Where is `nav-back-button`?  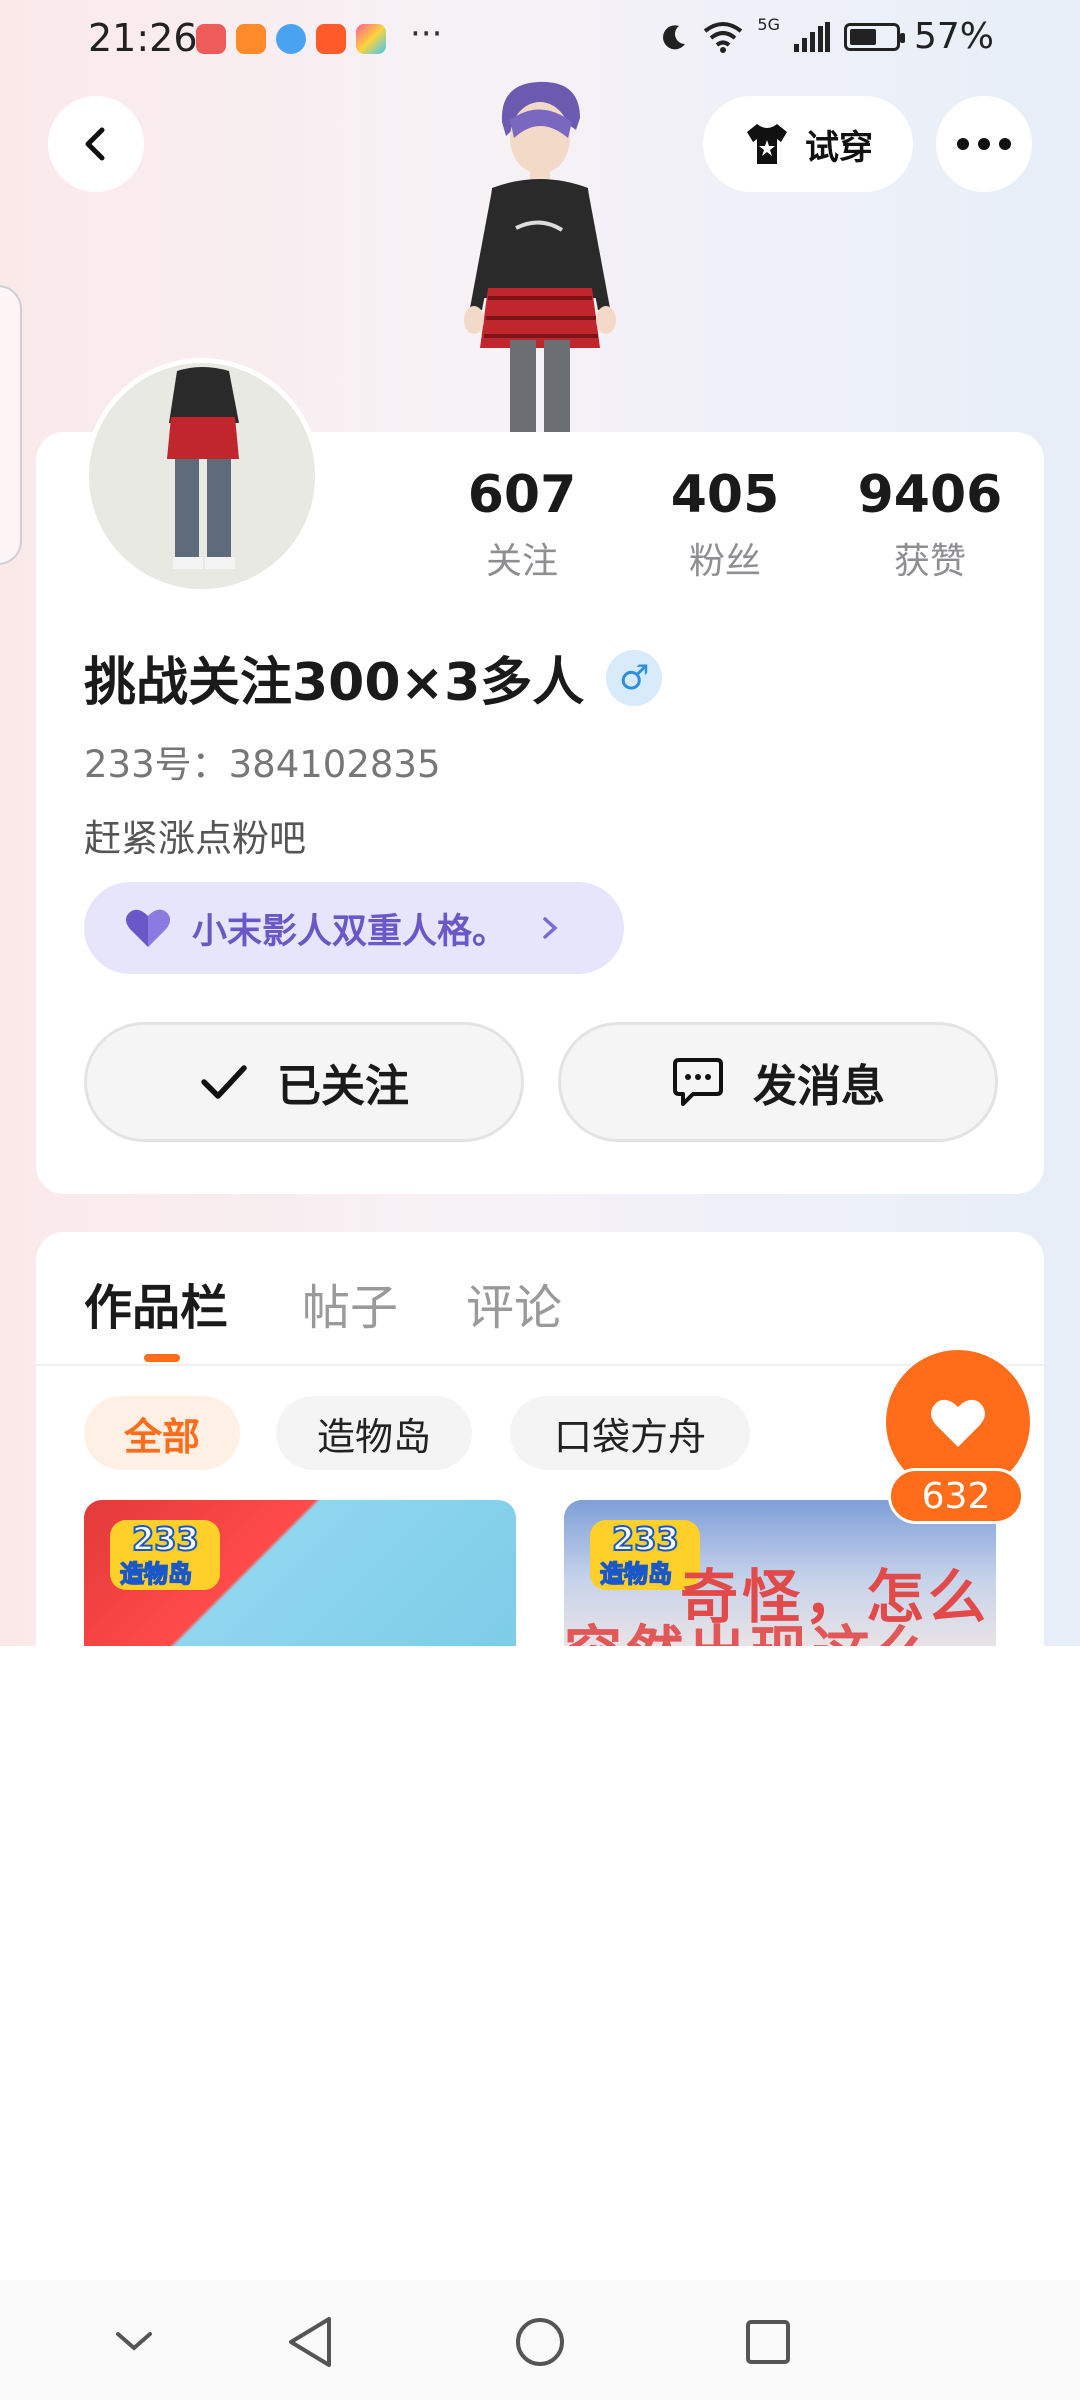
nav-back-button is located at coordinates (310, 2342).